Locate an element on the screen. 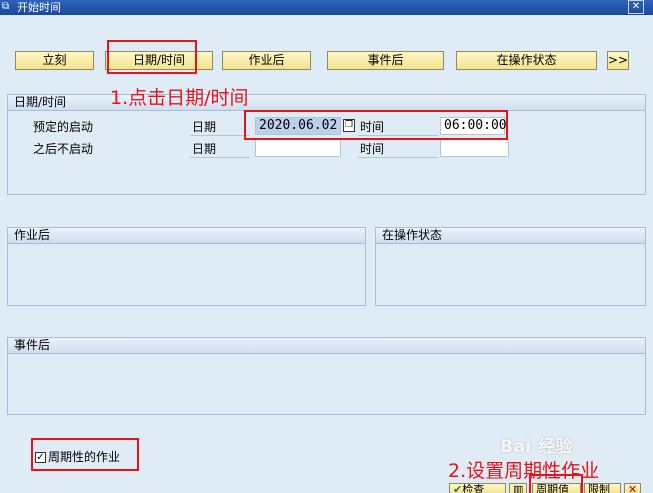  after-event-group-header: 事件后 is located at coordinates (326, 346).